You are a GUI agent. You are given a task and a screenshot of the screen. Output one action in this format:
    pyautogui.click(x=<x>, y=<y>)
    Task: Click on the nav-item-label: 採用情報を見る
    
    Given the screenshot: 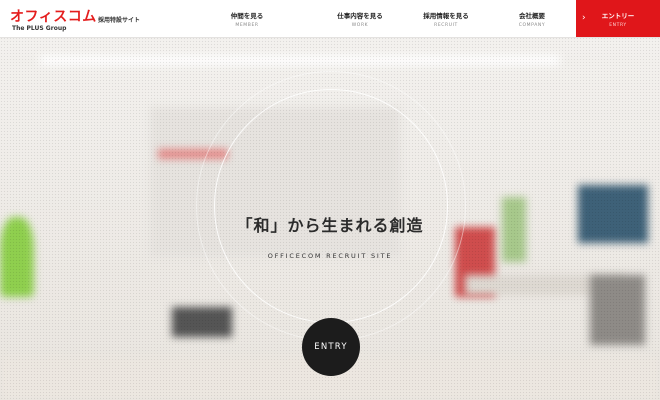 What is the action you would take?
    pyautogui.click(x=446, y=16)
    